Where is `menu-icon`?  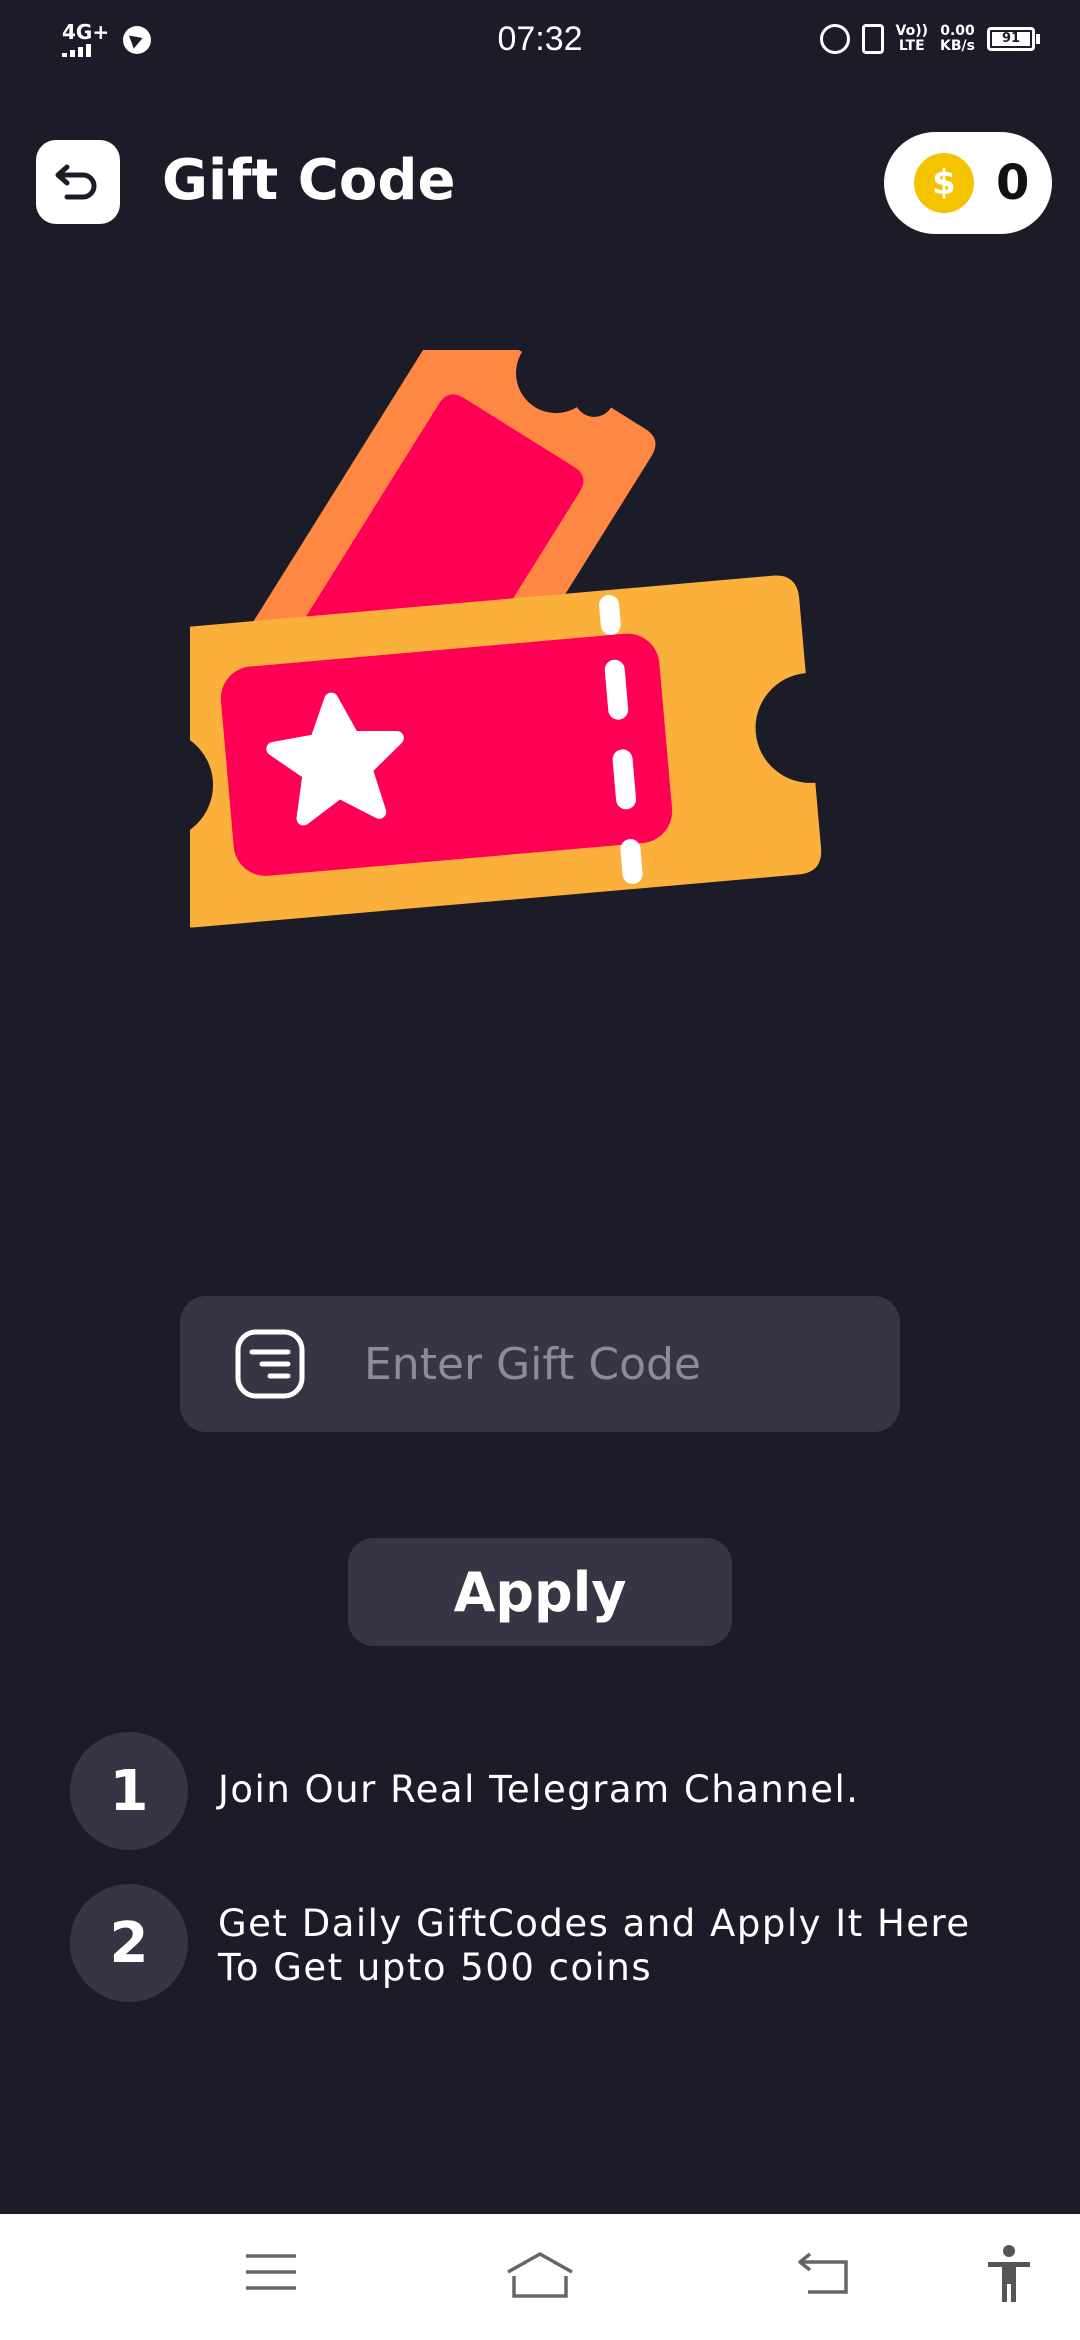
menu-icon is located at coordinates (271, 2272).